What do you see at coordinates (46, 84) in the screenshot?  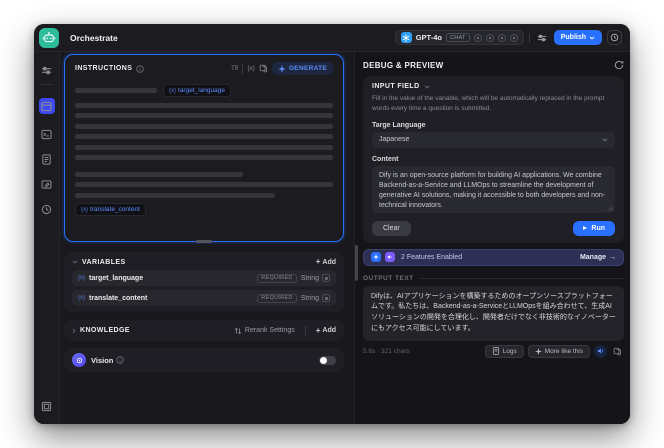 I see `rail-divider` at bounding box center [46, 84].